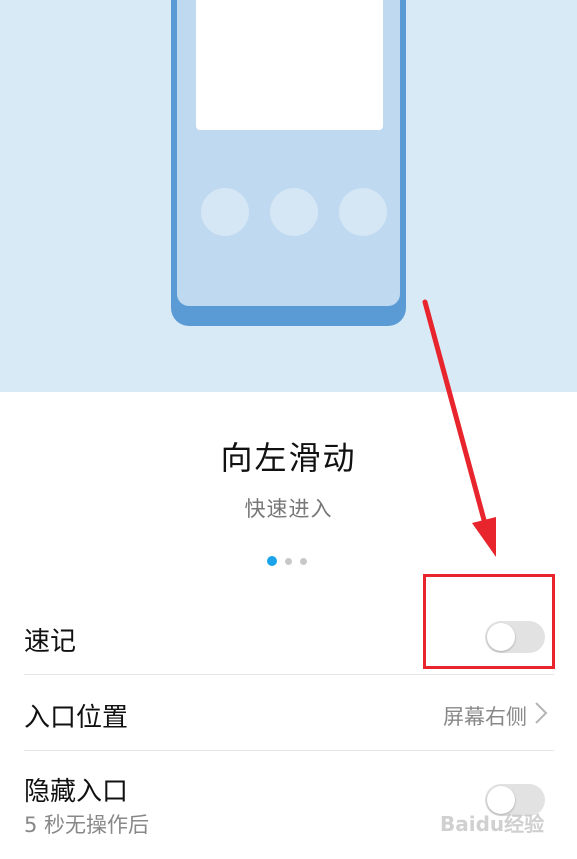 Image resolution: width=577 pixels, height=859 pixels. What do you see at coordinates (76, 792) in the screenshot?
I see `setting-label-hide-entry: 隐藏入口` at bounding box center [76, 792].